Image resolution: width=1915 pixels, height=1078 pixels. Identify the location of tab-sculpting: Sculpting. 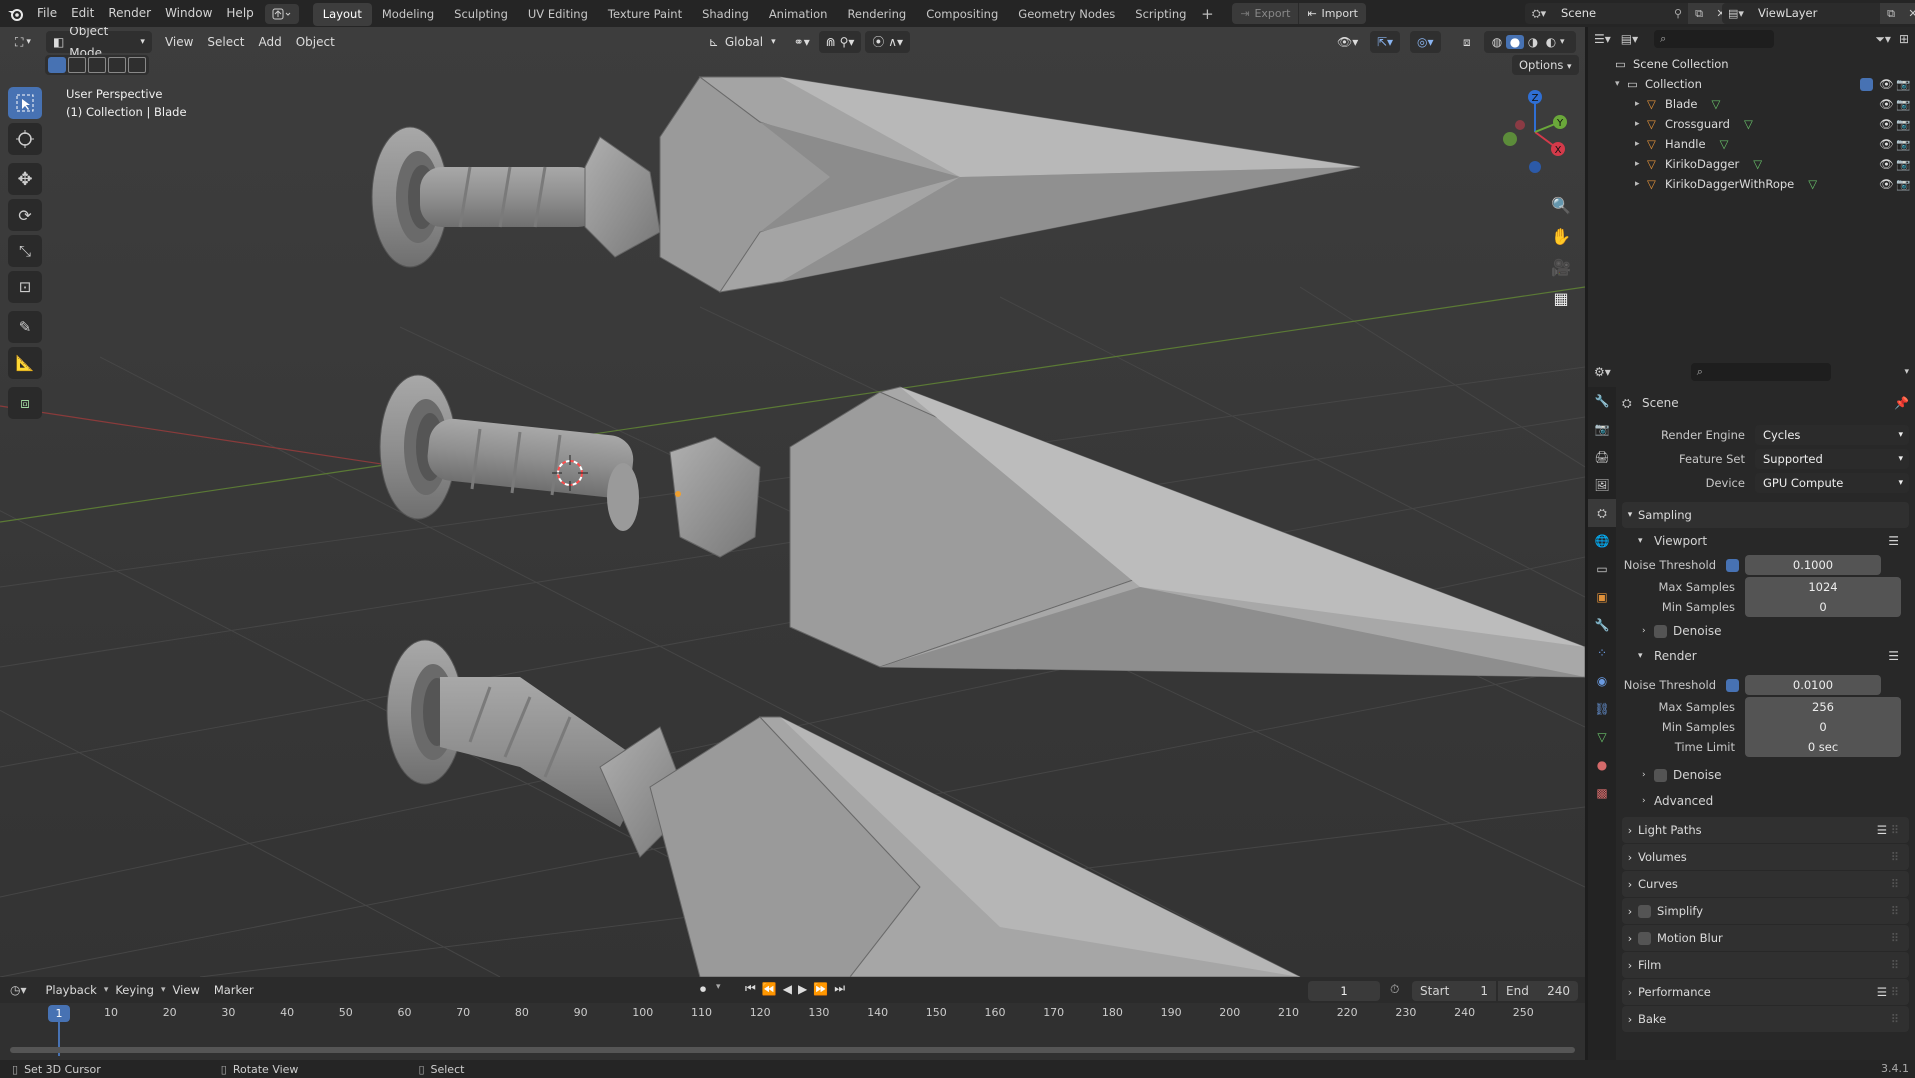
(481, 14).